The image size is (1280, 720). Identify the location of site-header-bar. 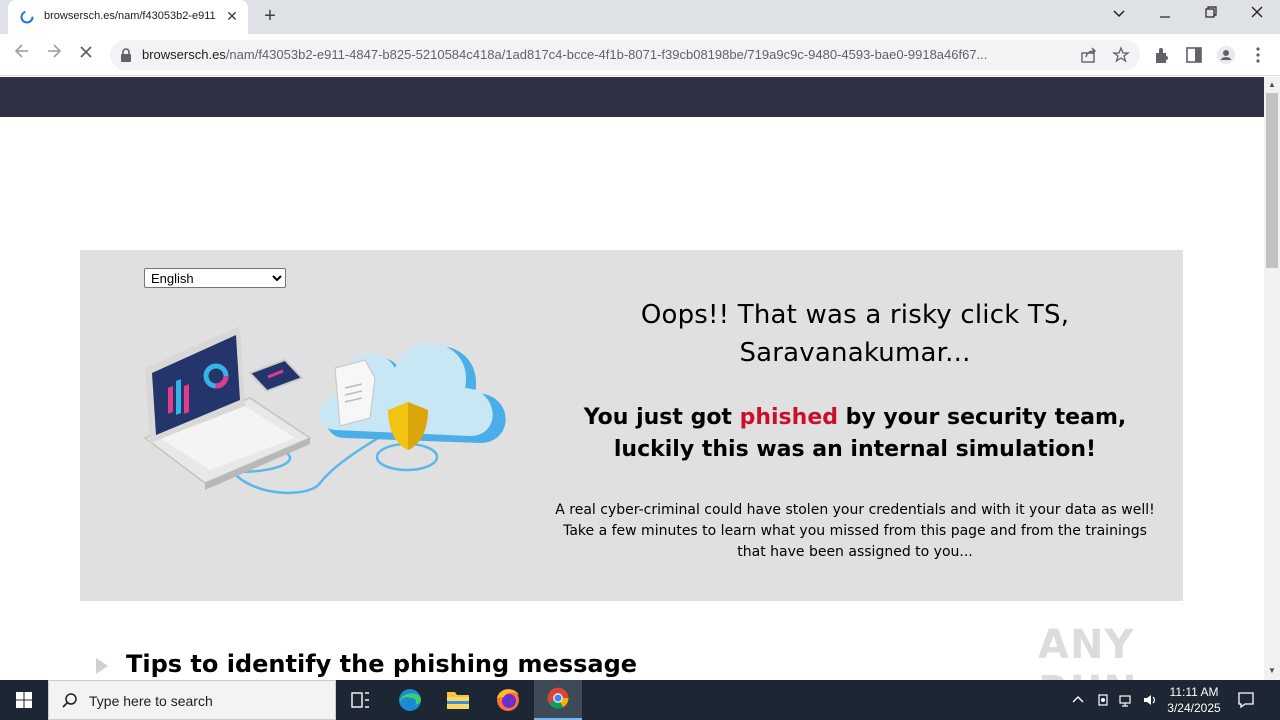
(632, 97).